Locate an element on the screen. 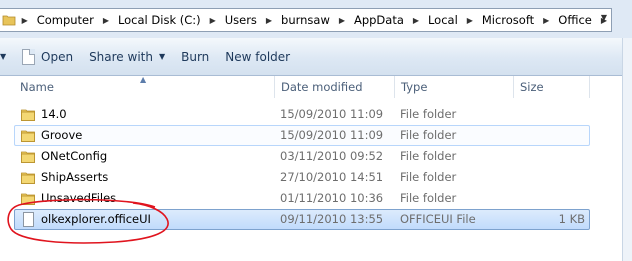 The height and width of the screenshot is (261, 632). column-header-type-label: Type is located at coordinates (414, 87).